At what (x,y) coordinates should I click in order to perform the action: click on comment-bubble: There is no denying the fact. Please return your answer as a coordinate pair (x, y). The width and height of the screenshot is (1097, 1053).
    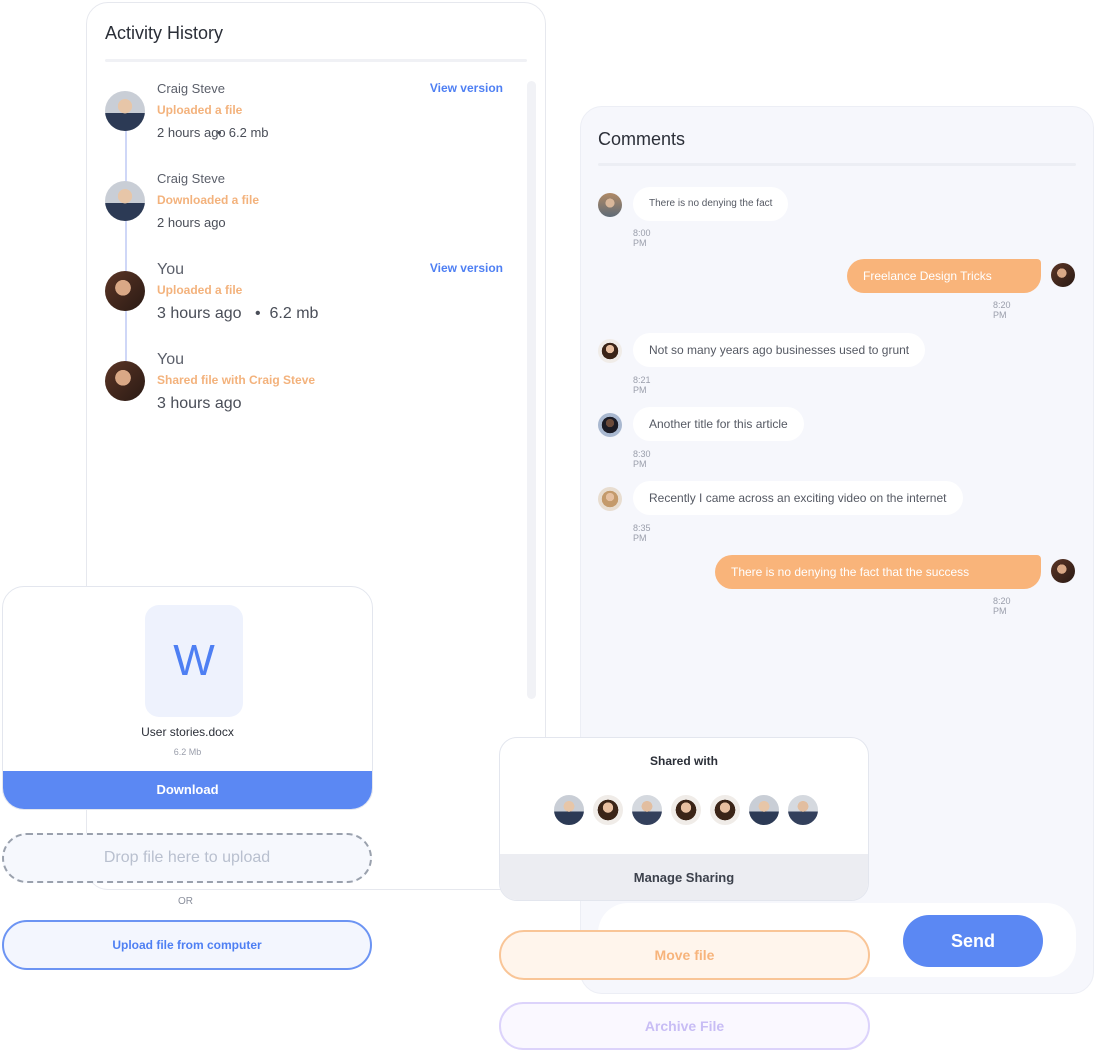
    Looking at the image, I should click on (711, 204).